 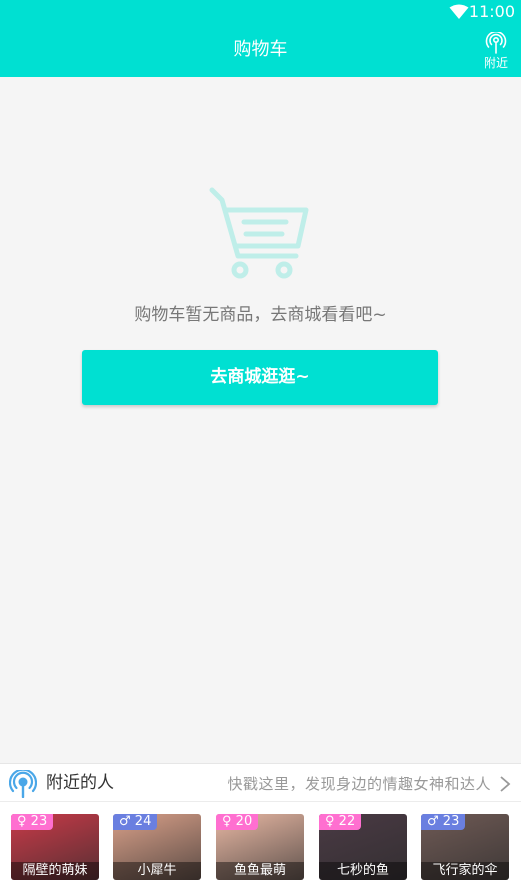 What do you see at coordinates (55, 871) in the screenshot?
I see `user-name: 隔壁的萌妹` at bounding box center [55, 871].